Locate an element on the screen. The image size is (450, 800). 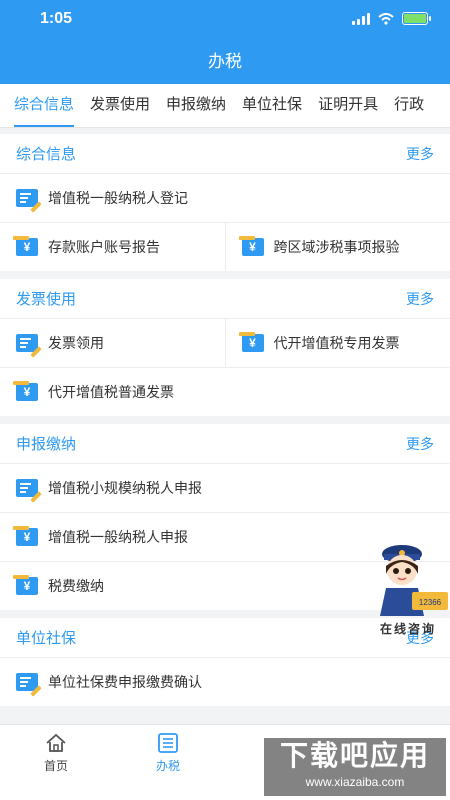
section-title: 发票使用 is located at coordinates (46, 299).